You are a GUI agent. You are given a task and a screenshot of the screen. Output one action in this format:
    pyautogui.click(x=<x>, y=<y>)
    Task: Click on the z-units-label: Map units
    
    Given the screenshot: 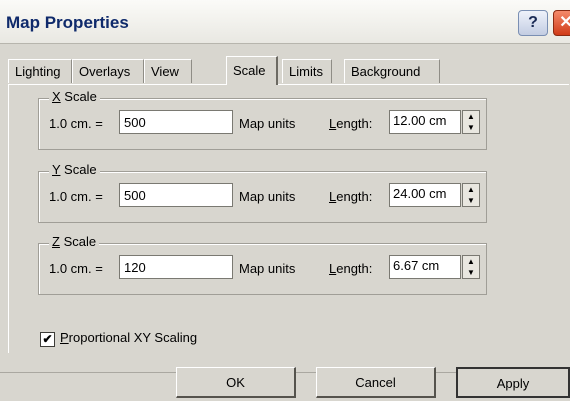 What is the action you would take?
    pyautogui.click(x=267, y=268)
    